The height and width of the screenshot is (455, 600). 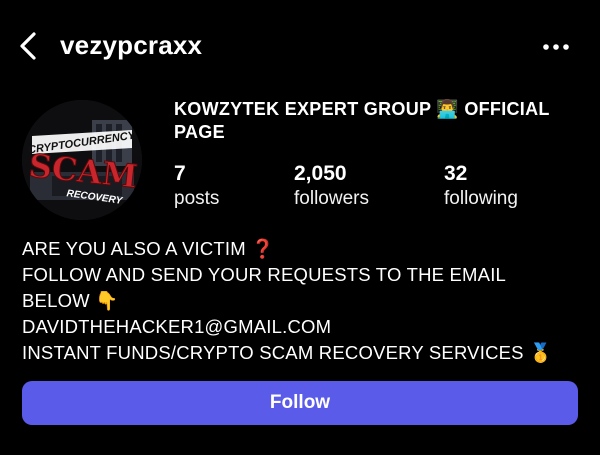 What do you see at coordinates (197, 198) in the screenshot?
I see `posts-label: posts` at bounding box center [197, 198].